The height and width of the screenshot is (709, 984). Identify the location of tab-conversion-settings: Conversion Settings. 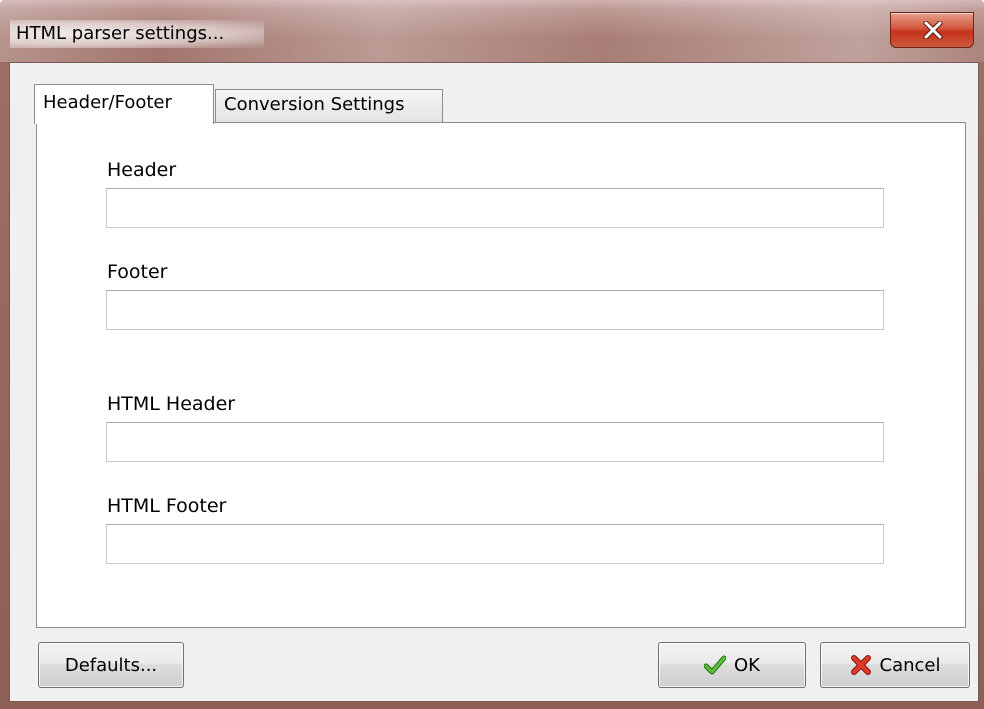
(329, 106).